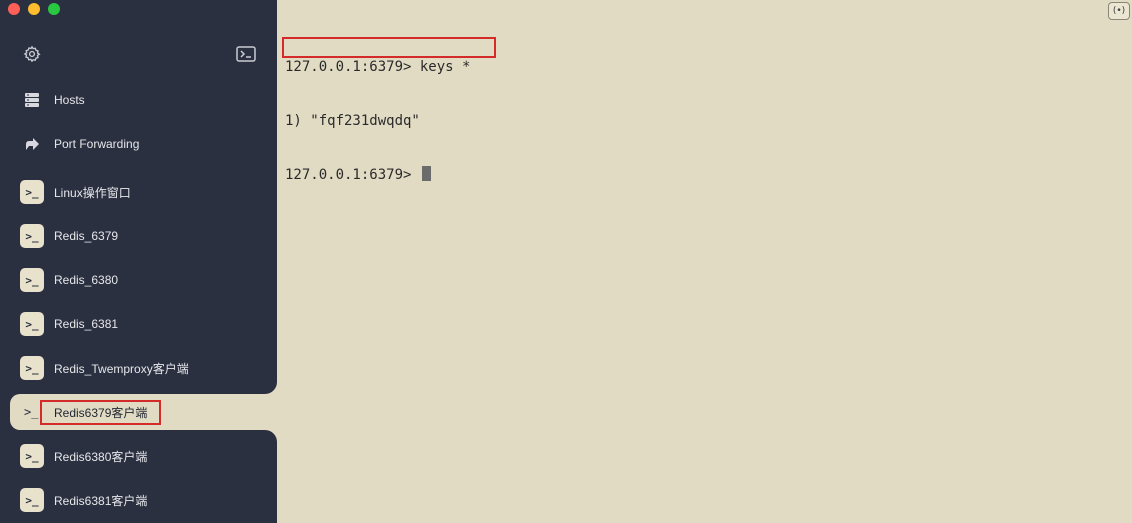 This screenshot has width=1132, height=523. Describe the element at coordinates (426, 173) in the screenshot. I see `terminal-cursor` at that location.